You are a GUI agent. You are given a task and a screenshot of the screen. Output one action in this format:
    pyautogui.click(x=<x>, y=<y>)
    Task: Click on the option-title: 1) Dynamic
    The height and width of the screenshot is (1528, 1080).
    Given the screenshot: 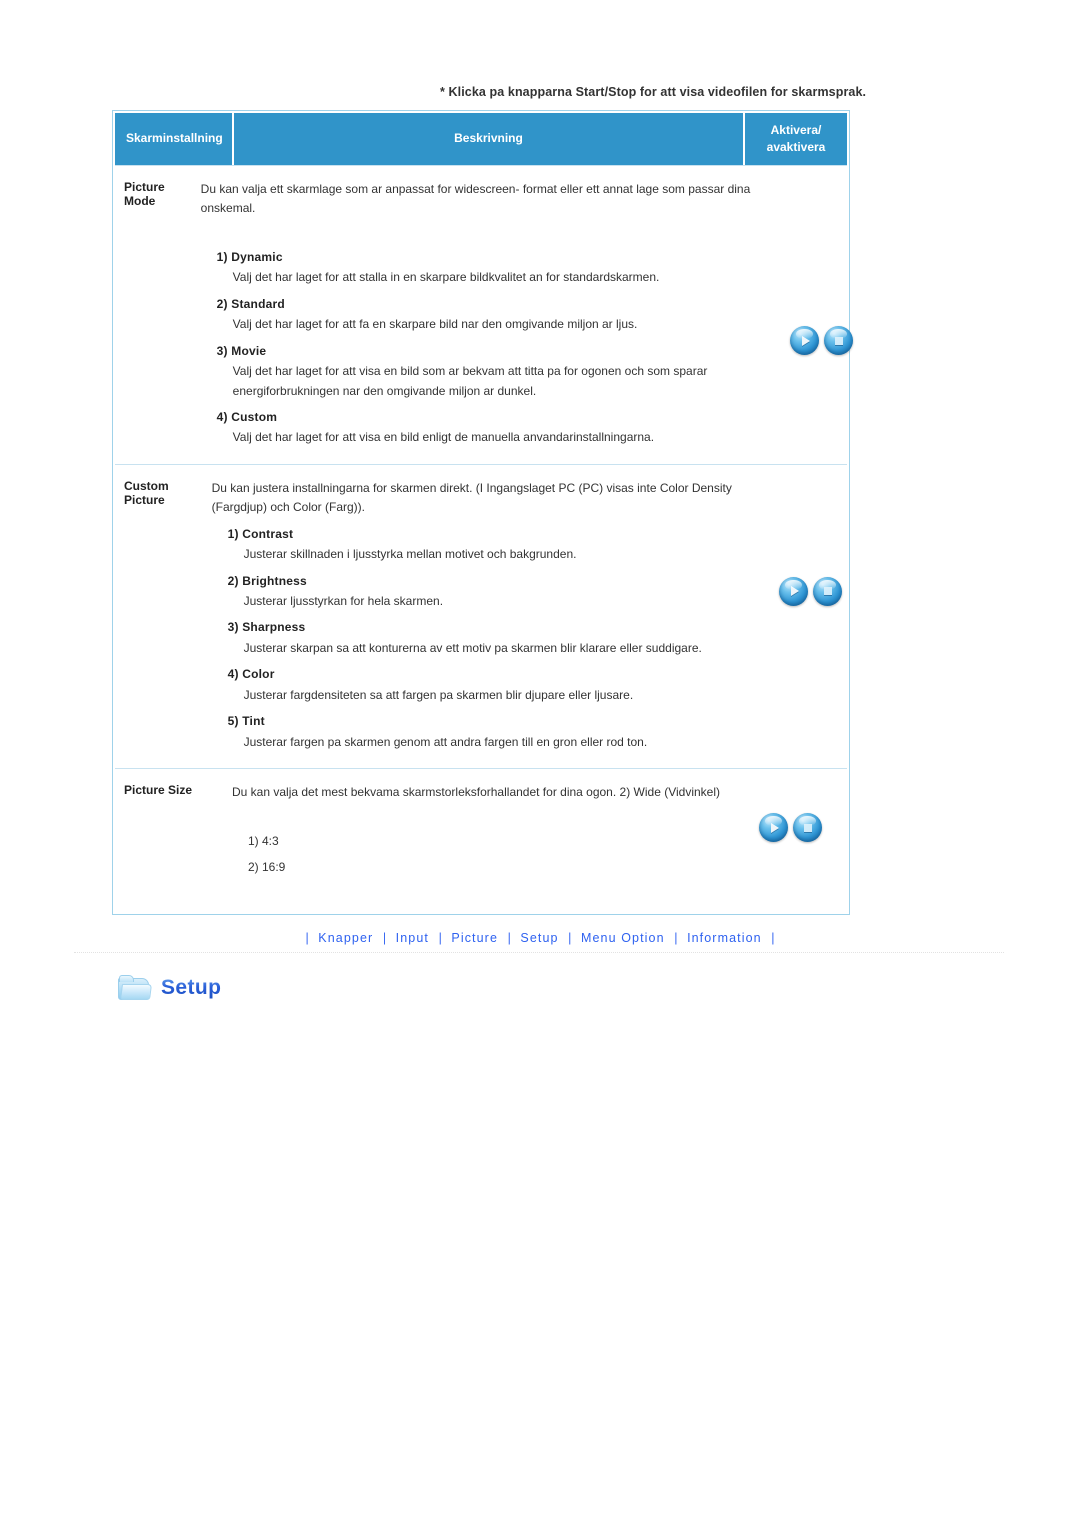 What is the action you would take?
    pyautogui.click(x=249, y=256)
    